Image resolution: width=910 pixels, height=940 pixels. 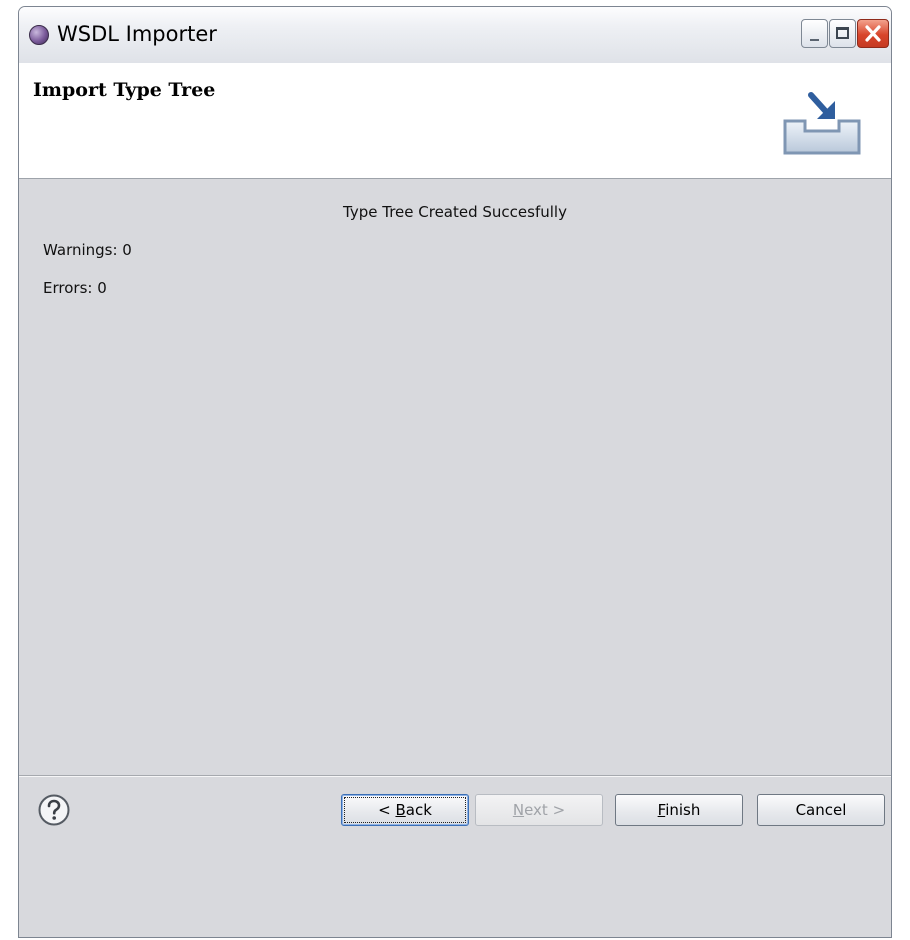 I want to click on wizard-header: Import Type Tree, so click(x=455, y=121).